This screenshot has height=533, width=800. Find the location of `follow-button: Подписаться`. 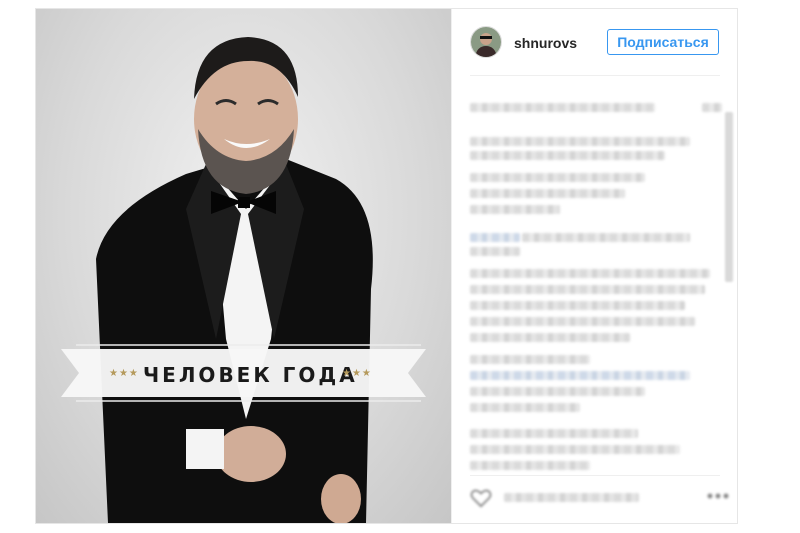

follow-button: Подписаться is located at coordinates (663, 42).